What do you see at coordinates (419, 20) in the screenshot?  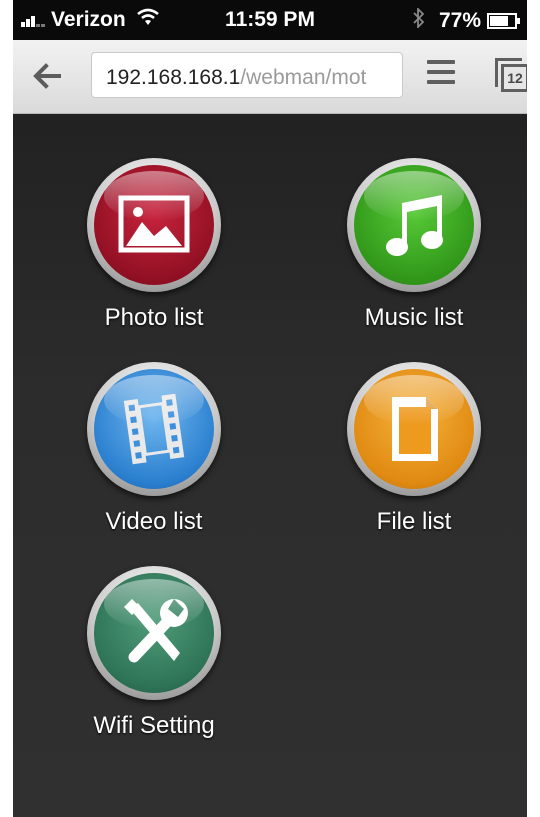 I see `bluetooth-icon` at bounding box center [419, 20].